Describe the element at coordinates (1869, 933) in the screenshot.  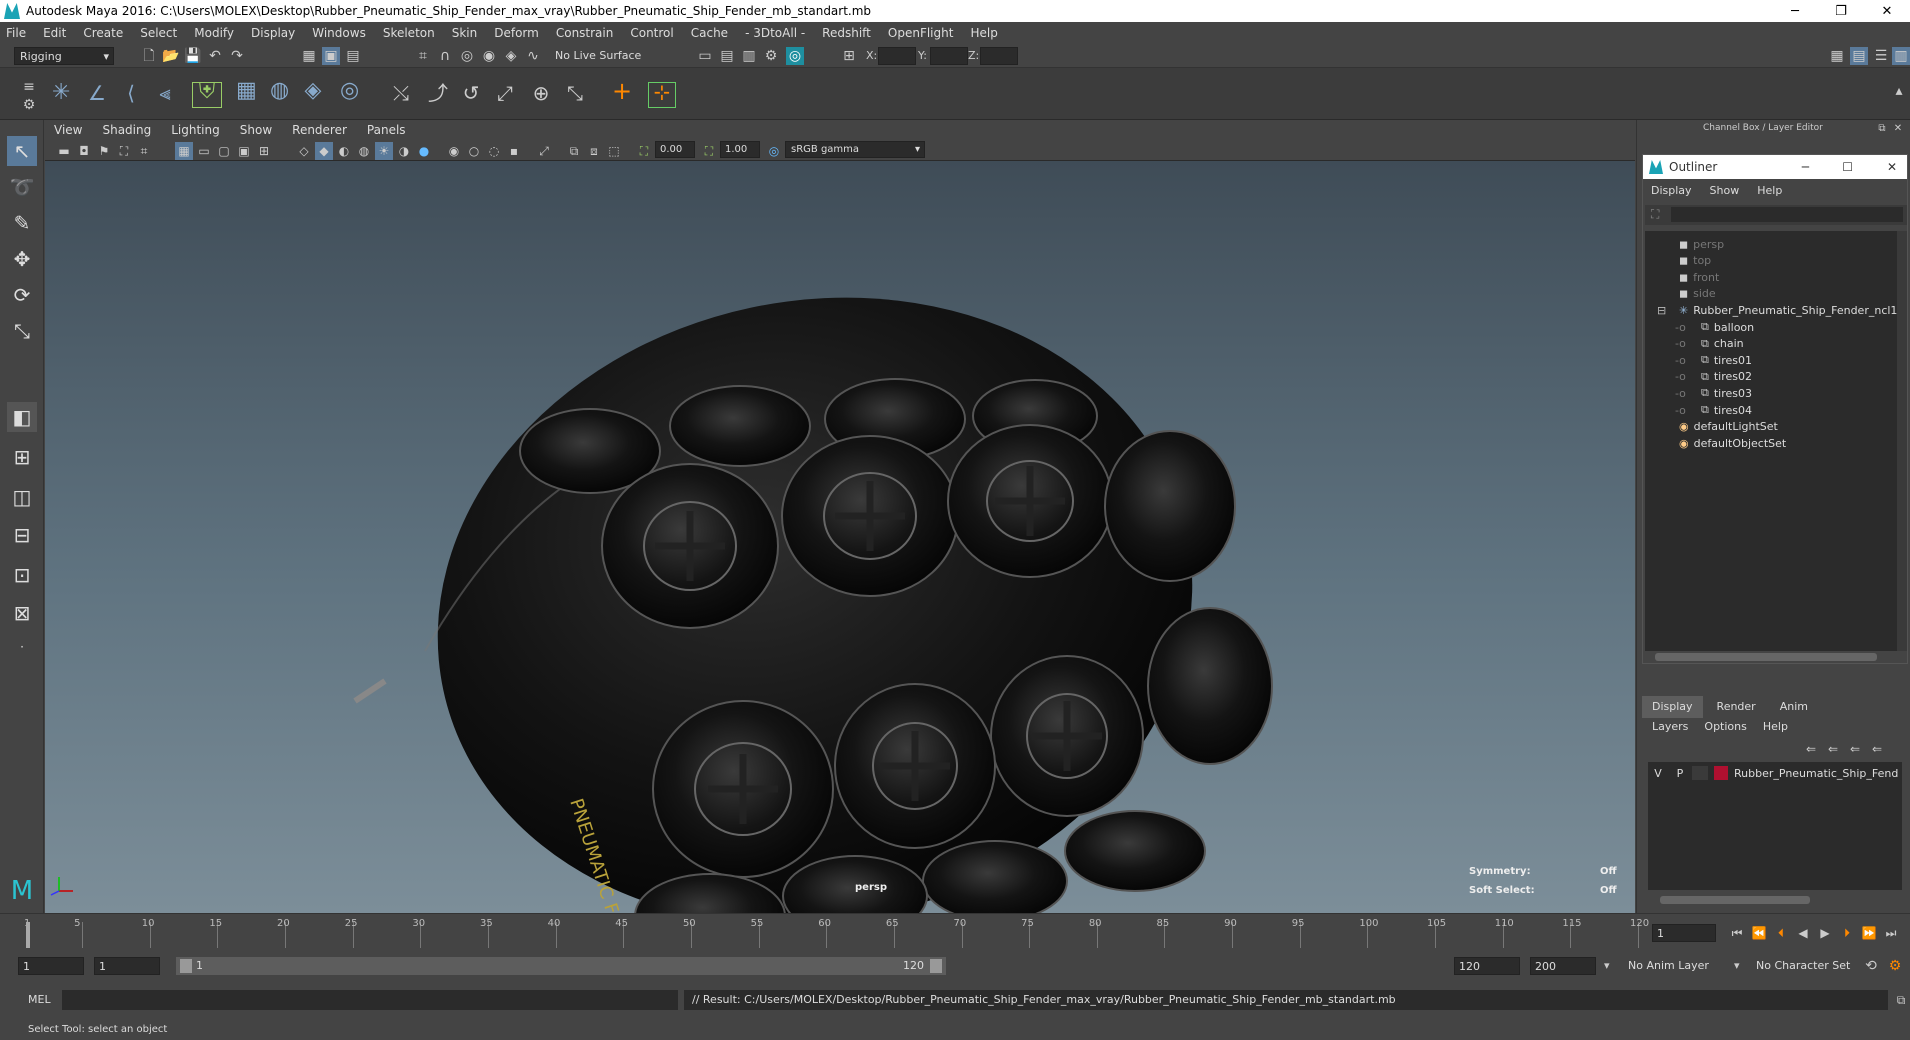
I see `step-forward-key-icon: ⏩` at that location.